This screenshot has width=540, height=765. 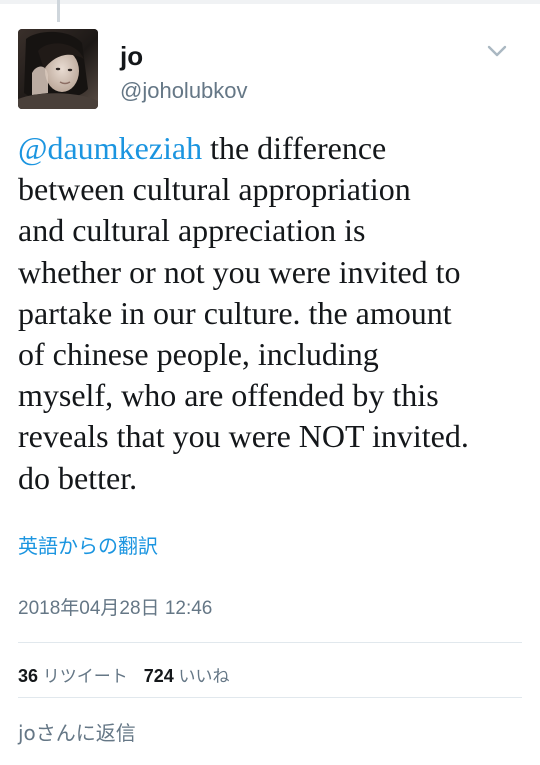 I want to click on retweet-count-link: 36 リツイート, so click(x=73, y=676).